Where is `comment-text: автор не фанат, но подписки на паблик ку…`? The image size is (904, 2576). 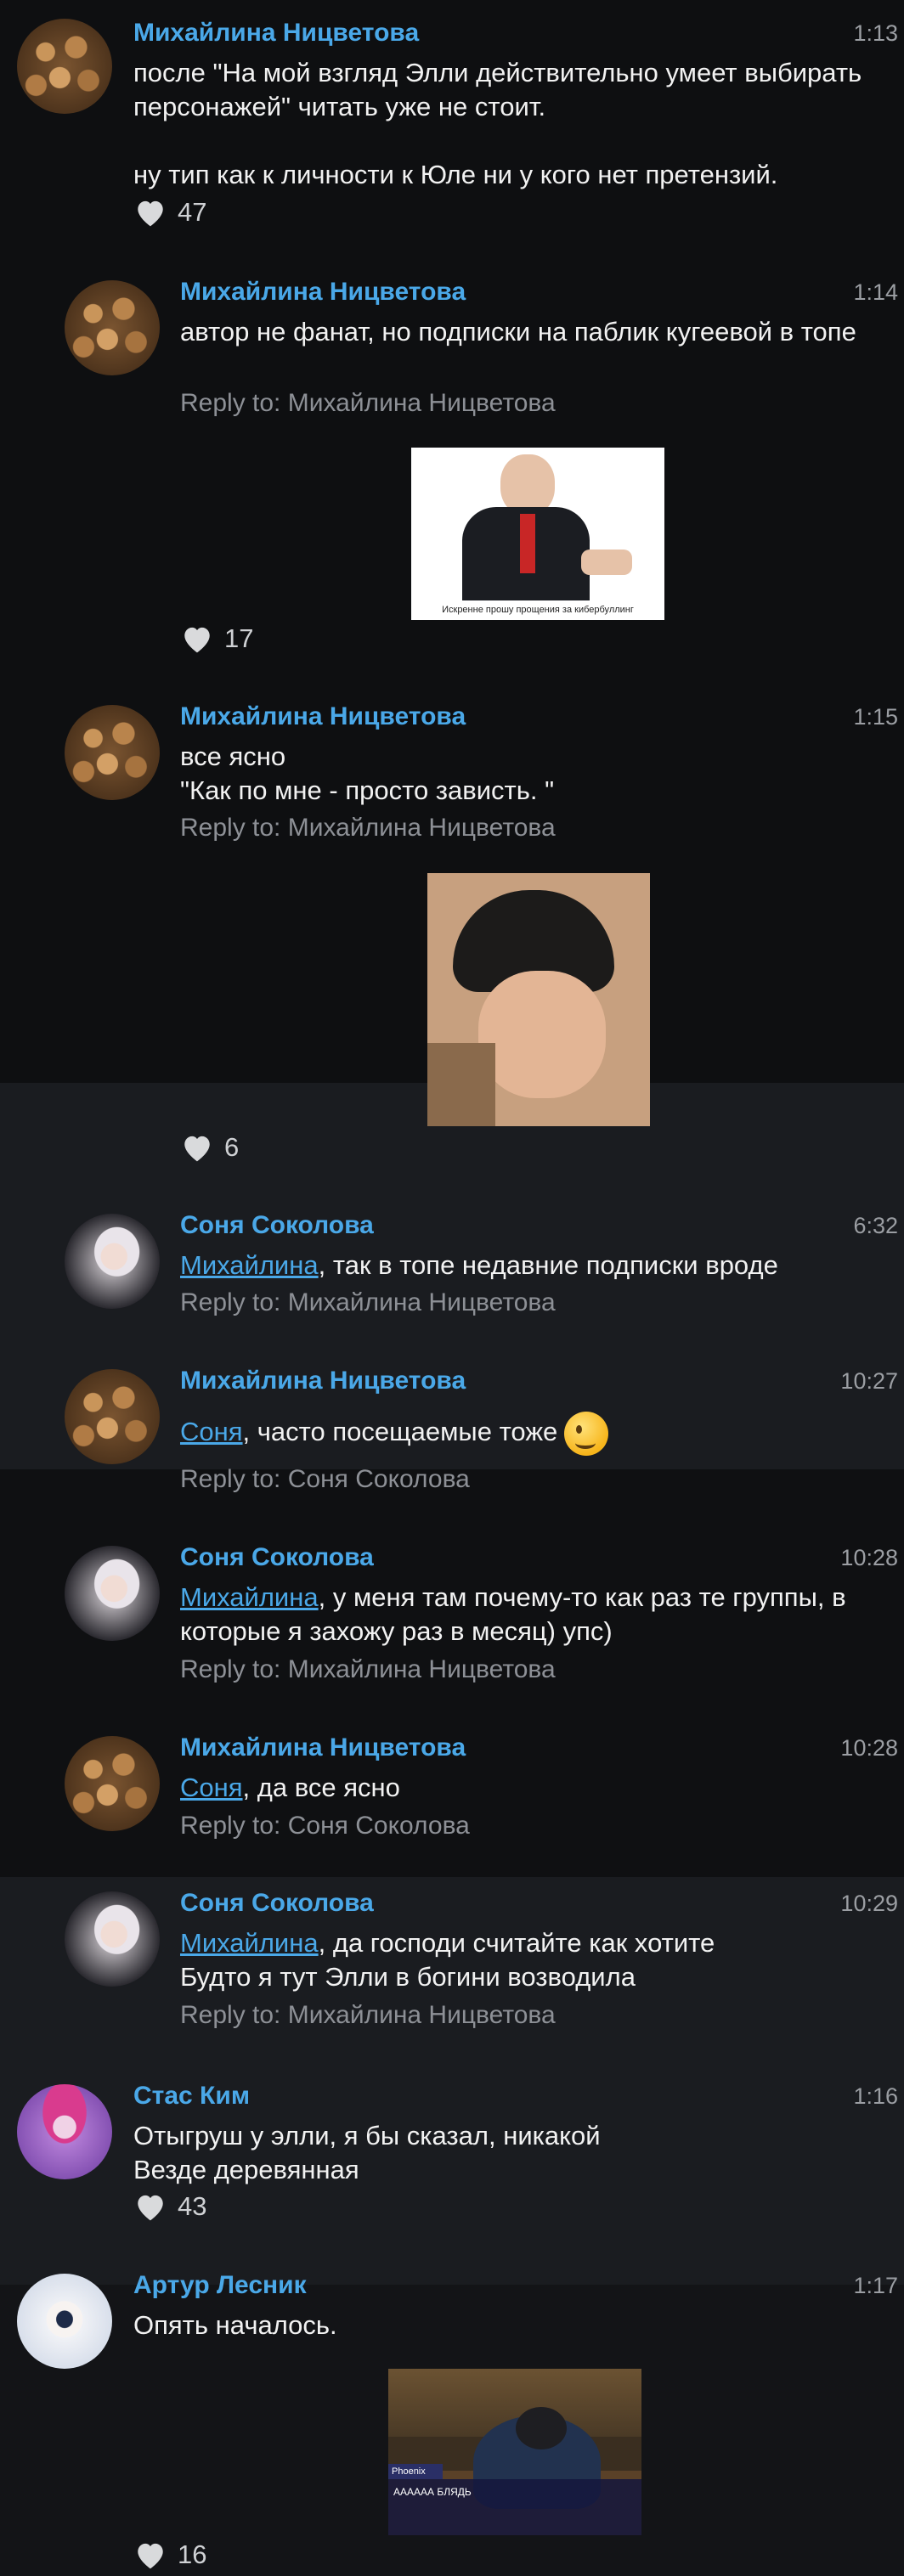
comment-text: автор не фанат, но подписки на паблик ку… is located at coordinates (518, 332).